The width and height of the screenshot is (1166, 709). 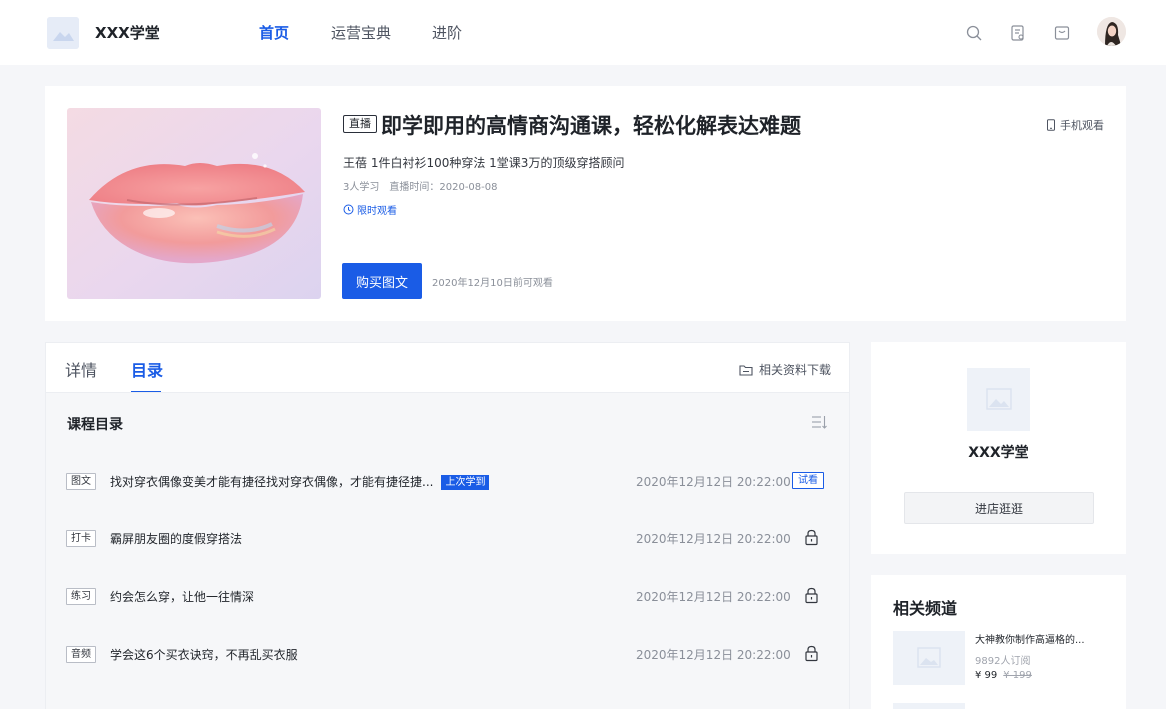 What do you see at coordinates (819, 422) in the screenshot?
I see `sort-icon` at bounding box center [819, 422].